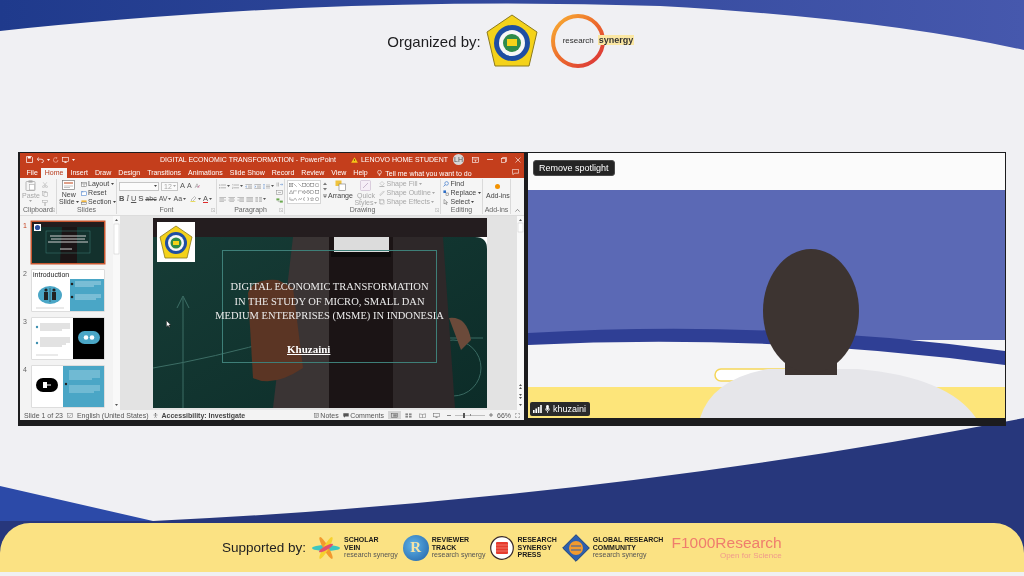 The image size is (1024, 576). I want to click on spotlight-button: Remove spotlight, so click(574, 168).